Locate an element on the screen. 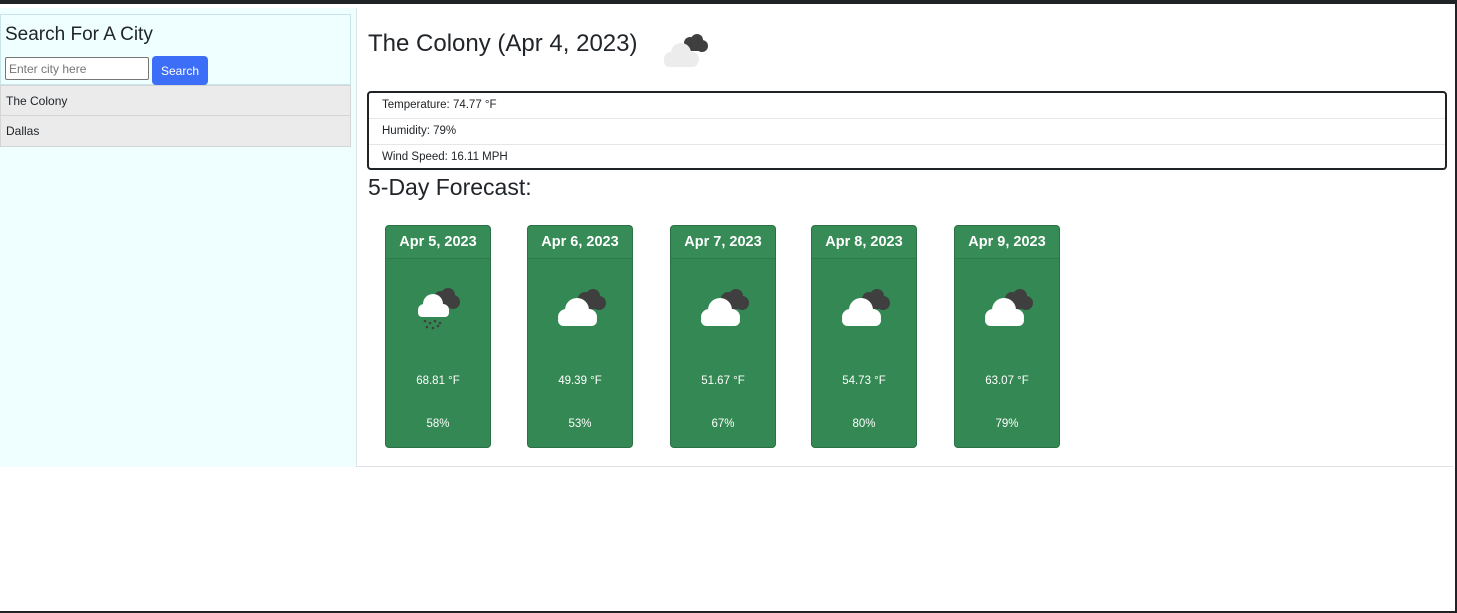 Image resolution: width=1457 pixels, height=613 pixels. search-title: Search For A City is located at coordinates (79, 34).